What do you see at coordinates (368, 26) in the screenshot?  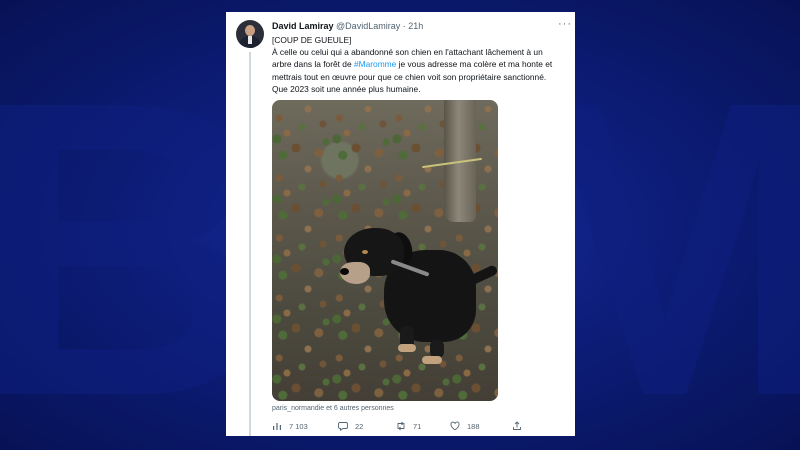 I see `author-handle: @DavidLamiray` at bounding box center [368, 26].